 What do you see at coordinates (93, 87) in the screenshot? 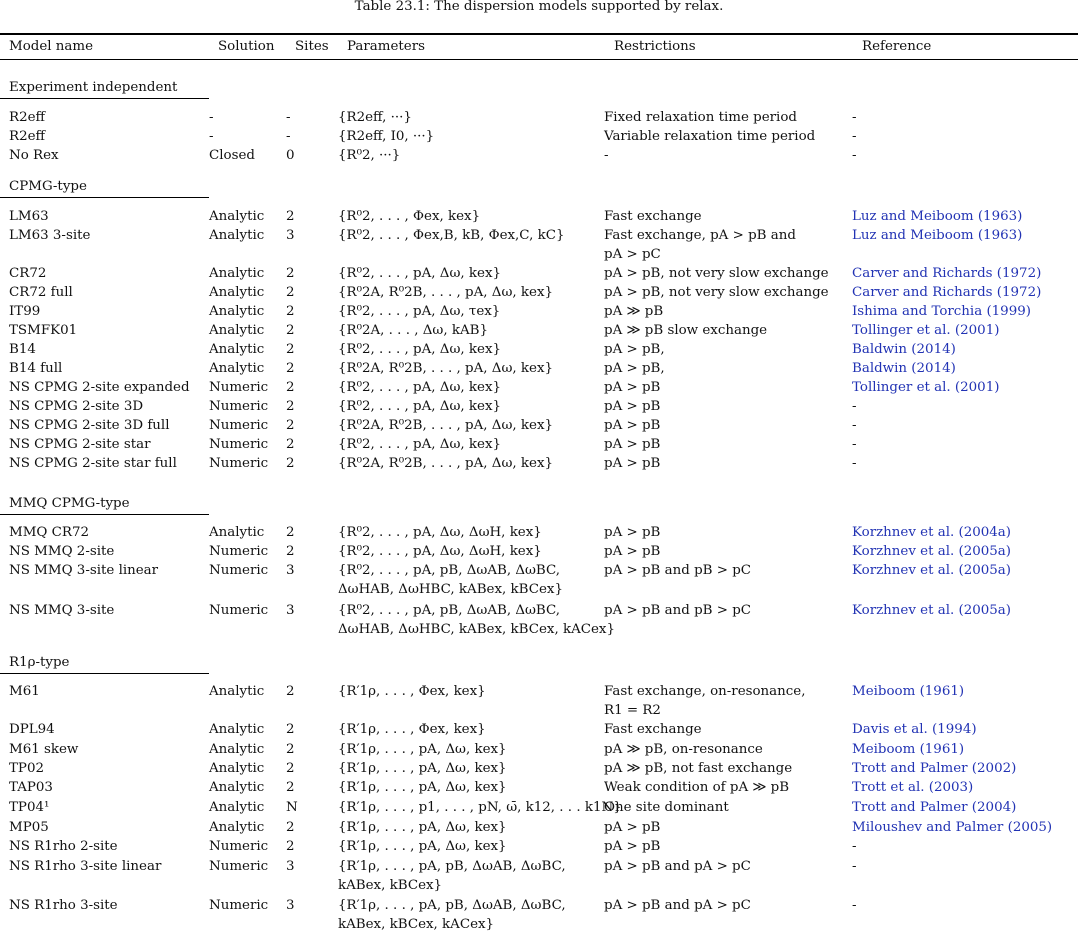
I see `section-title: Experiment independent` at bounding box center [93, 87].